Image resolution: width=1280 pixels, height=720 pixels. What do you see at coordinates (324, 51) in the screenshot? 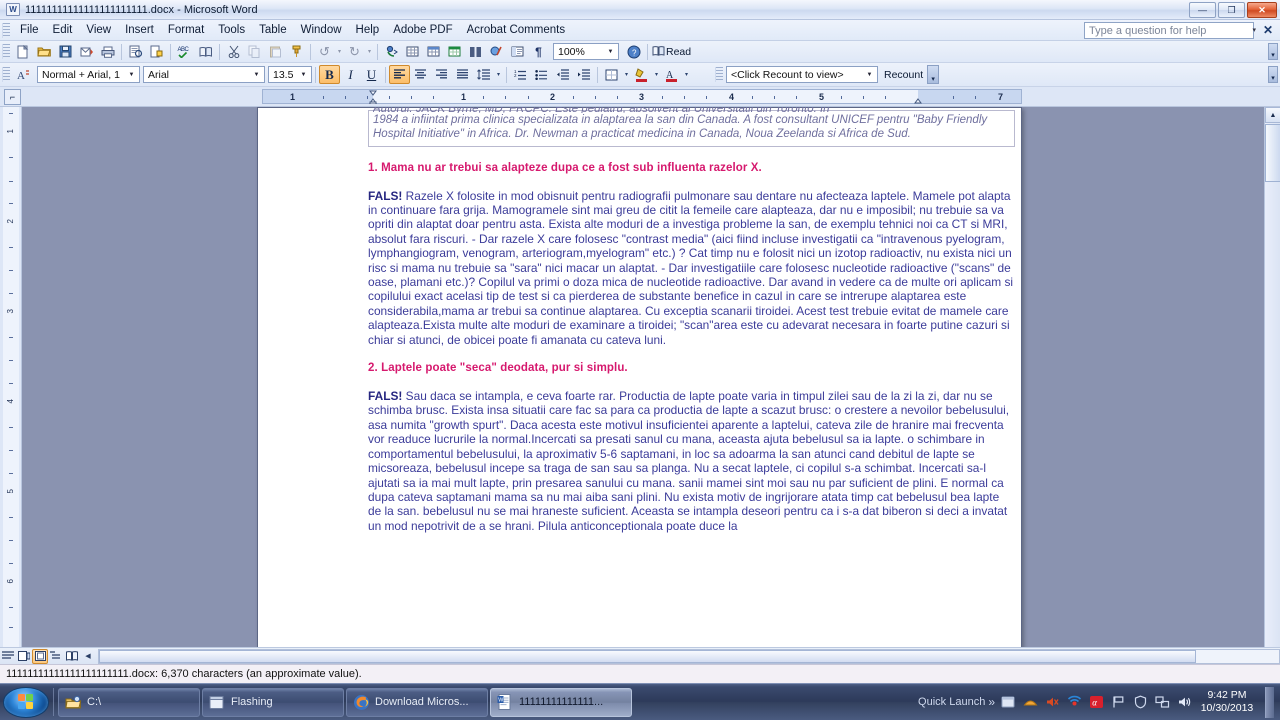
I see `undo-icon: ↺` at bounding box center [324, 51].